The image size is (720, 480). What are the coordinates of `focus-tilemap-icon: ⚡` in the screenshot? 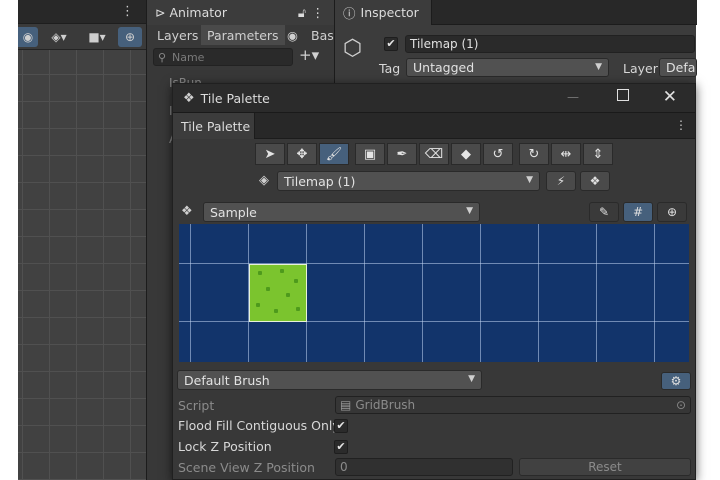 It's located at (561, 181).